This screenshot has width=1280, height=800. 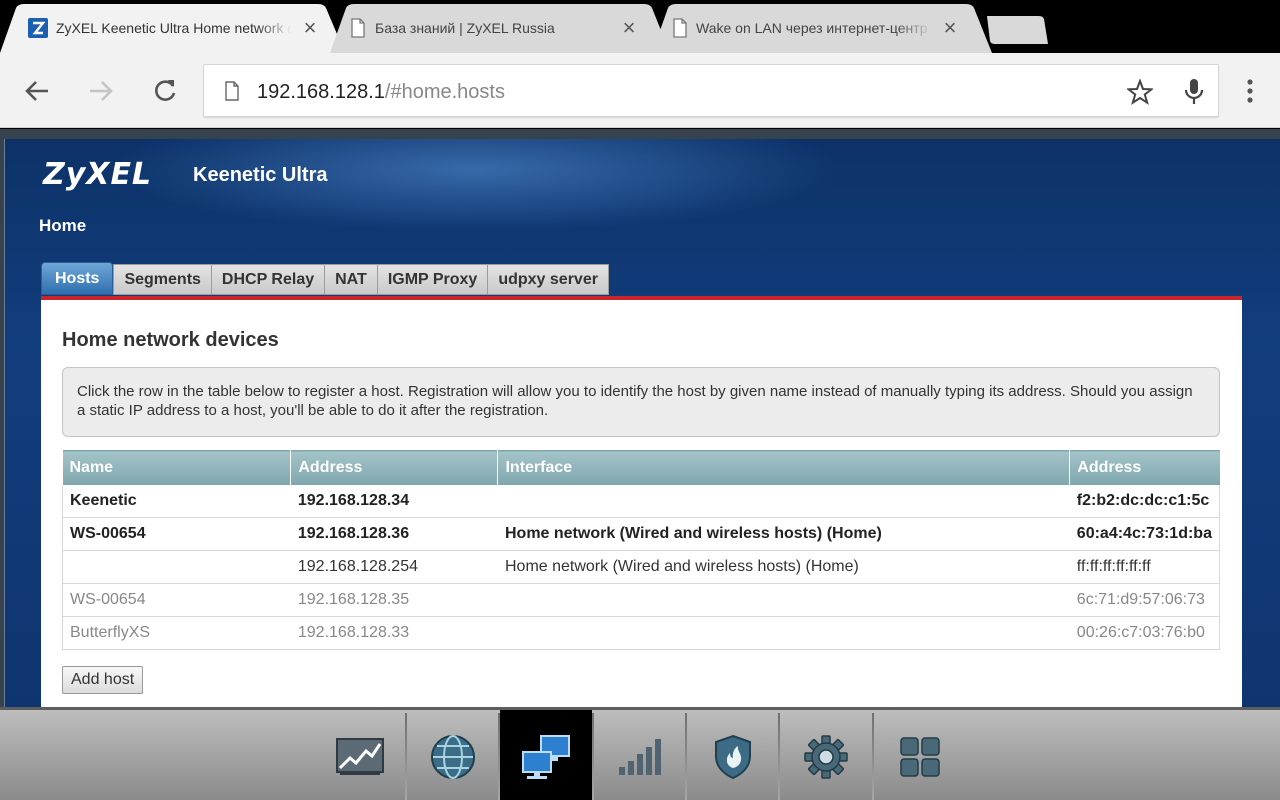 What do you see at coordinates (162, 279) in the screenshot?
I see `tab-segments: Segments` at bounding box center [162, 279].